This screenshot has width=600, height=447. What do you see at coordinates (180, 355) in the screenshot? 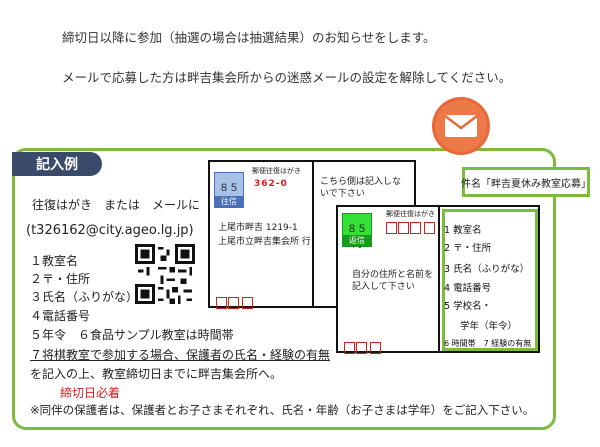
I see `item-shogi-guardian: ７将棋教室で参加する場合、保護者の氏名・経験の有無` at bounding box center [180, 355].